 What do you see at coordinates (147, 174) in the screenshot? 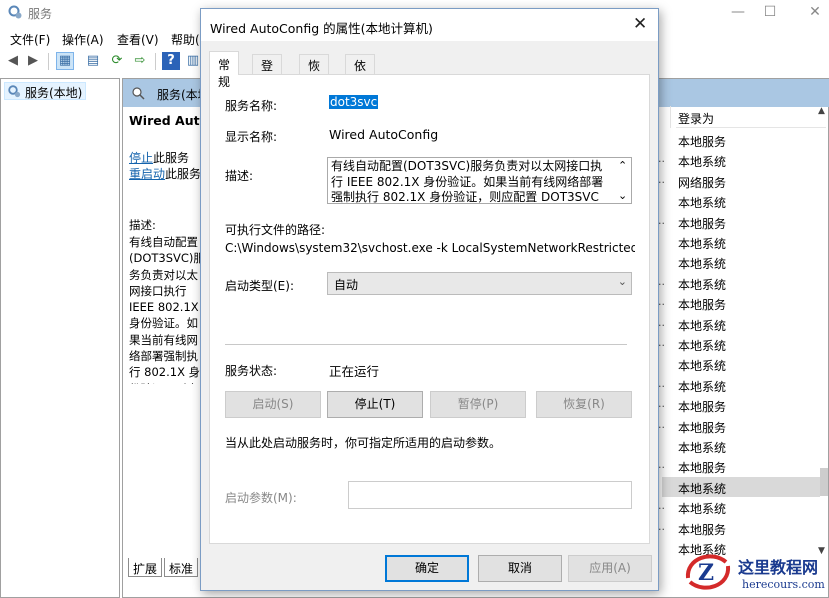
I see `restart-service-link: 重启动` at bounding box center [147, 174].